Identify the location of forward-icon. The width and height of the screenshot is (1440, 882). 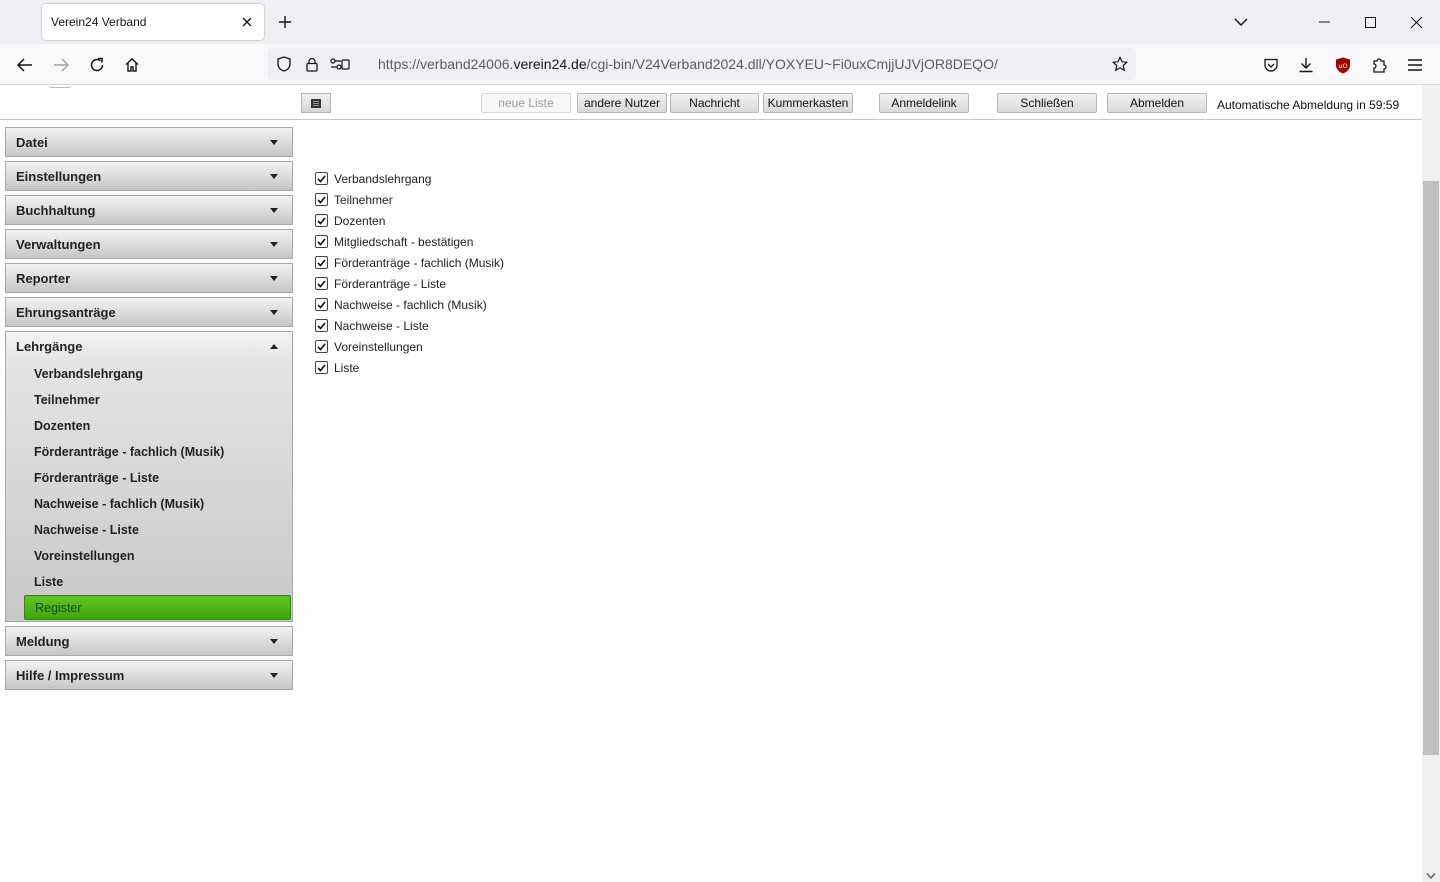
(61, 65).